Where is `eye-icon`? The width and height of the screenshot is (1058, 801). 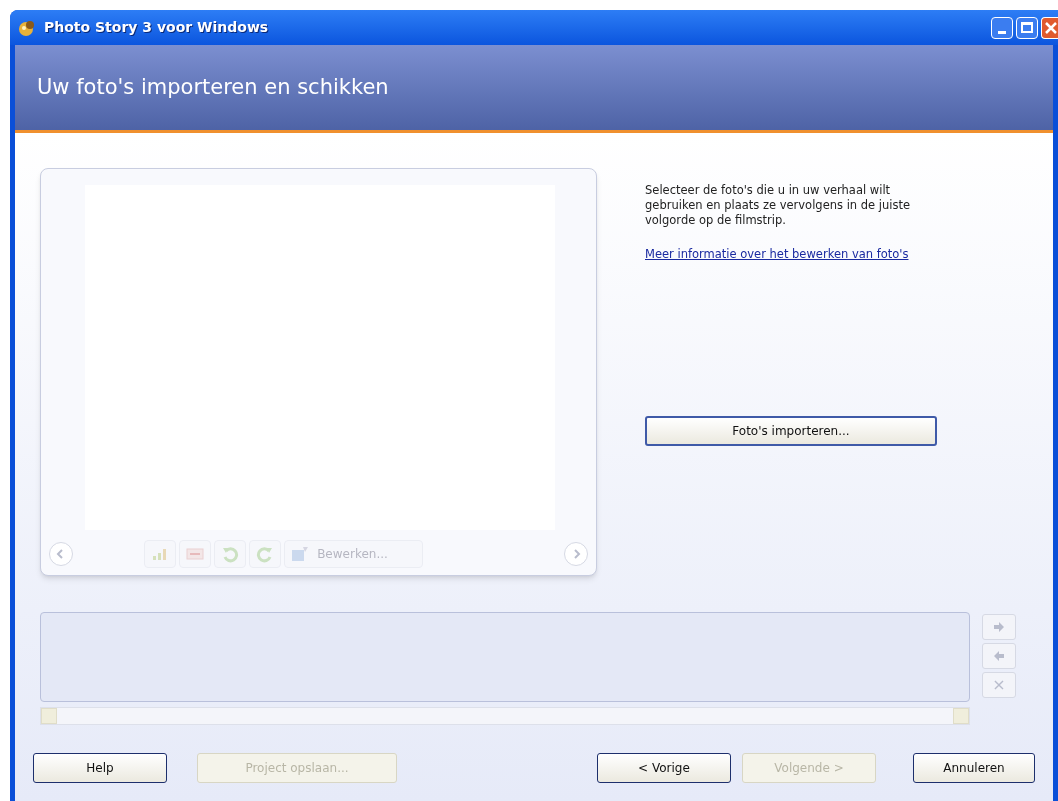
eye-icon is located at coordinates (195, 554).